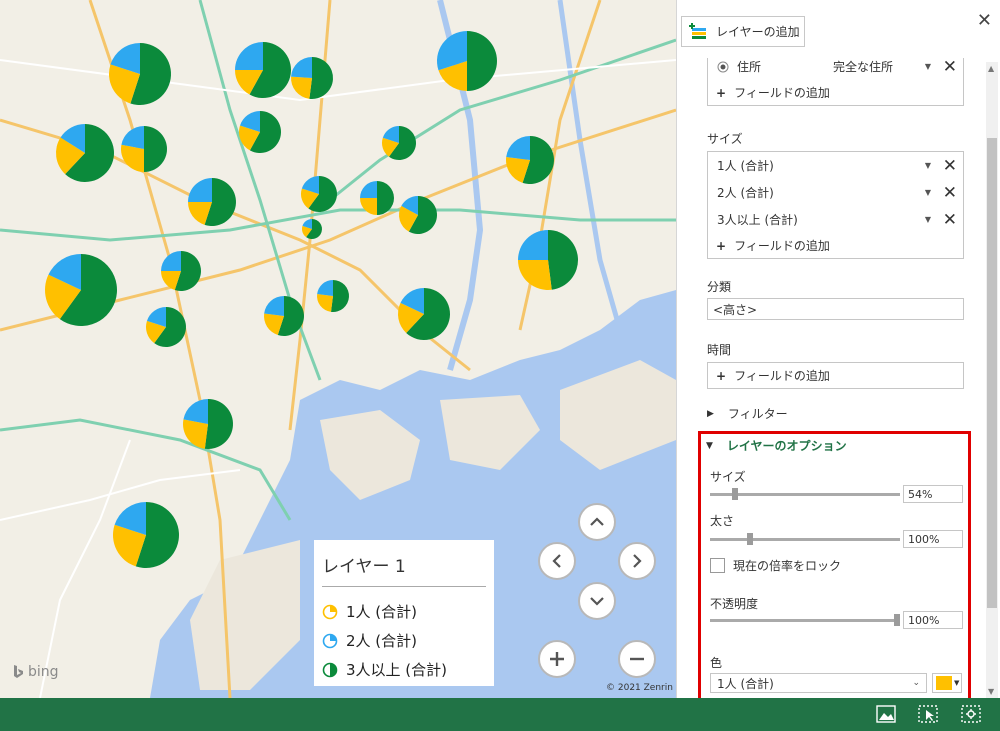  What do you see at coordinates (710, 413) in the screenshot?
I see `caret-right-icon: ▶` at bounding box center [710, 413].